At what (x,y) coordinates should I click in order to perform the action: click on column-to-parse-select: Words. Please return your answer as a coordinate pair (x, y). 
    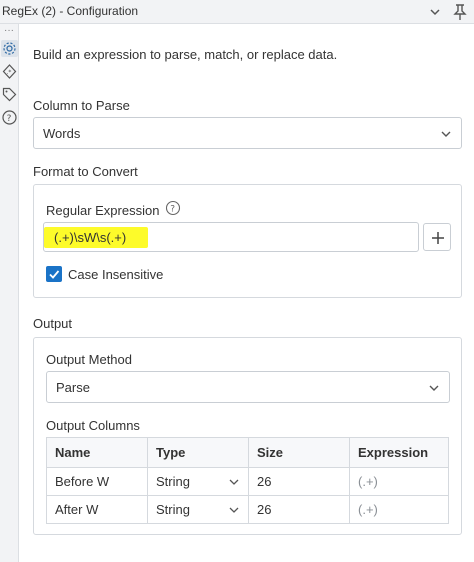
    Looking at the image, I should click on (247, 133).